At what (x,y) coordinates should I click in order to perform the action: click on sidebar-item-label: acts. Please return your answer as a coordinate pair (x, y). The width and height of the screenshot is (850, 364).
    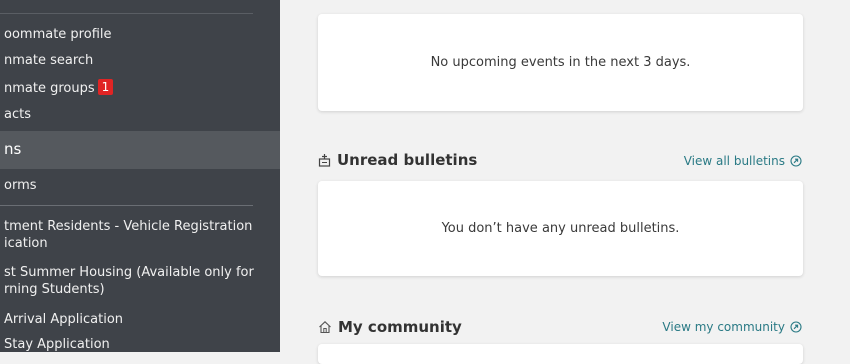
    Looking at the image, I should click on (17, 114).